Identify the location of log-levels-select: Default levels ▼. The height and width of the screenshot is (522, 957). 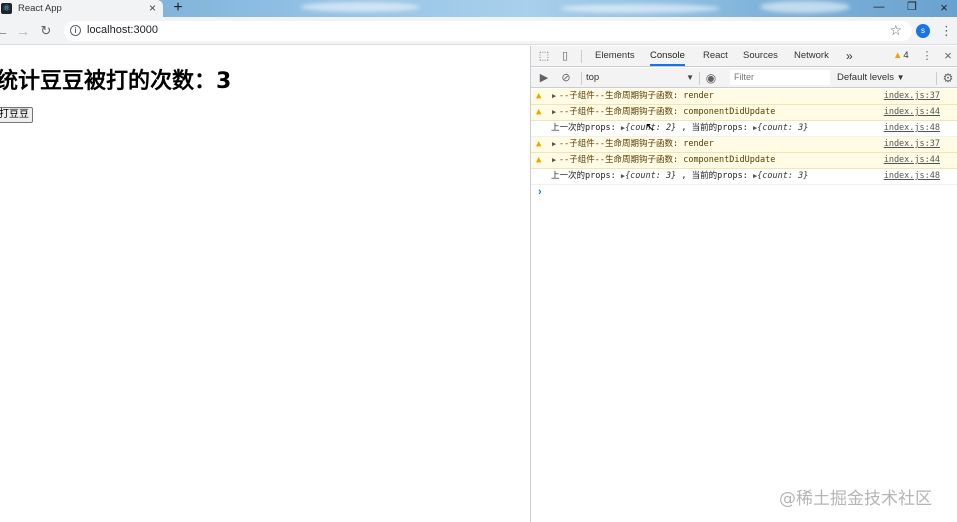
(871, 77).